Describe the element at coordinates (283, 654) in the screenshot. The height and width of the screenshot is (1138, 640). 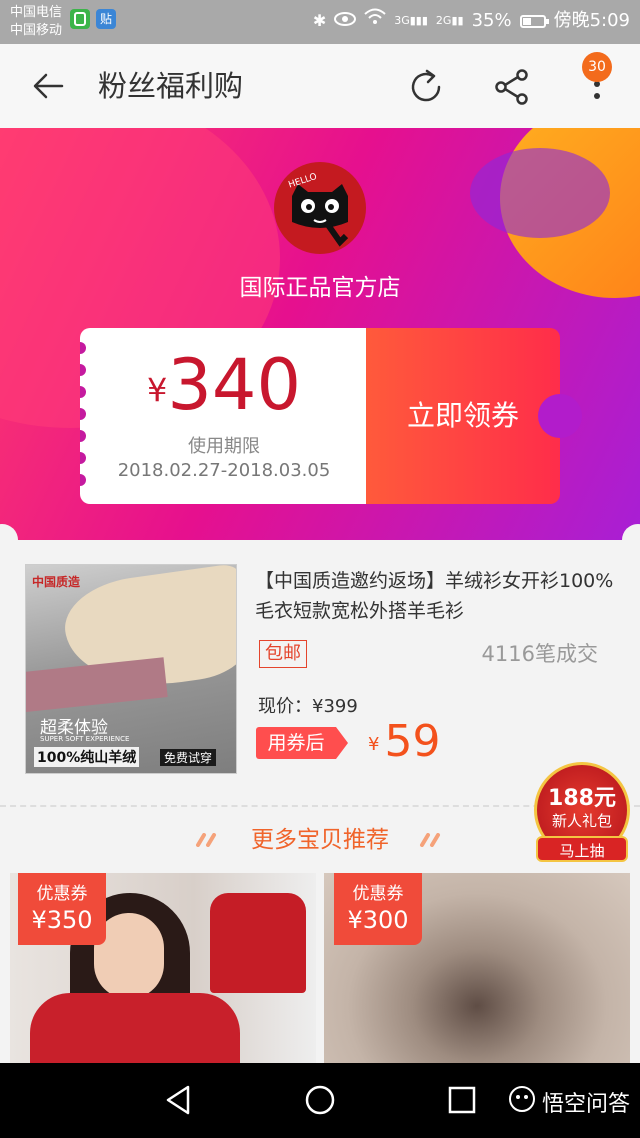
I see `free-shipping-tag: 包邮` at that location.